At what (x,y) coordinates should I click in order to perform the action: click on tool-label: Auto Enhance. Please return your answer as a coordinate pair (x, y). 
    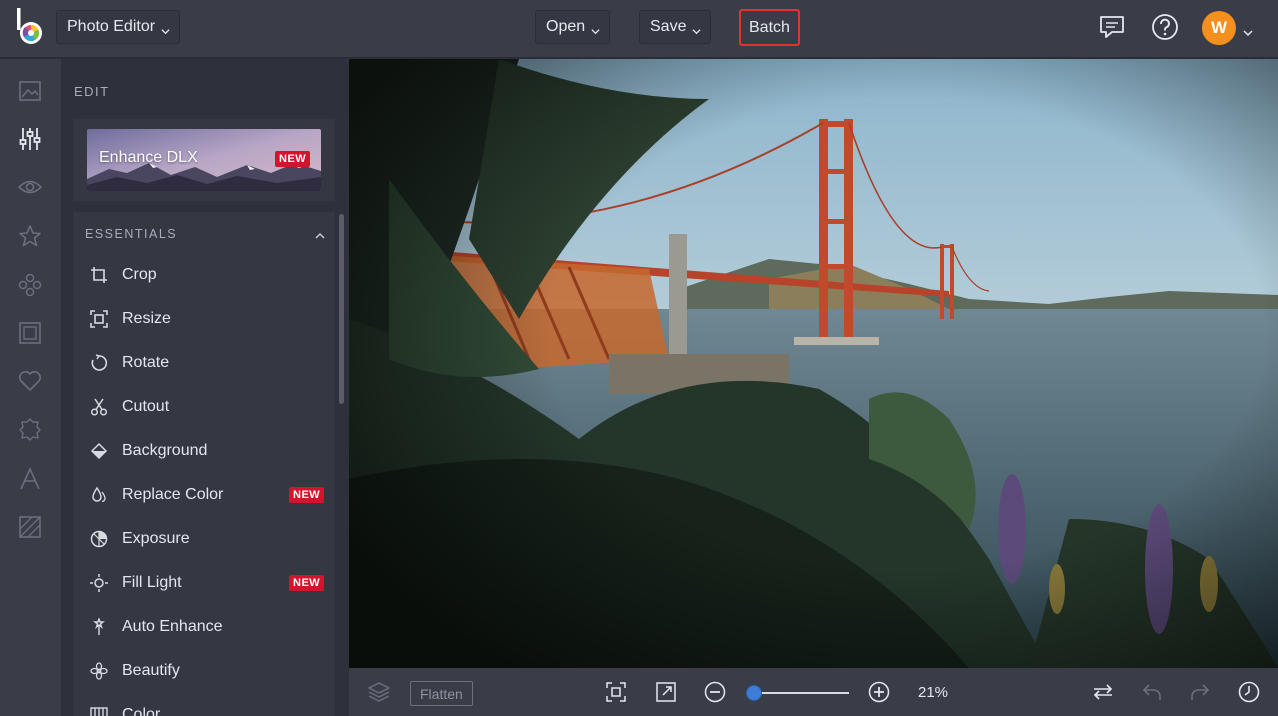
    Looking at the image, I should click on (172, 626).